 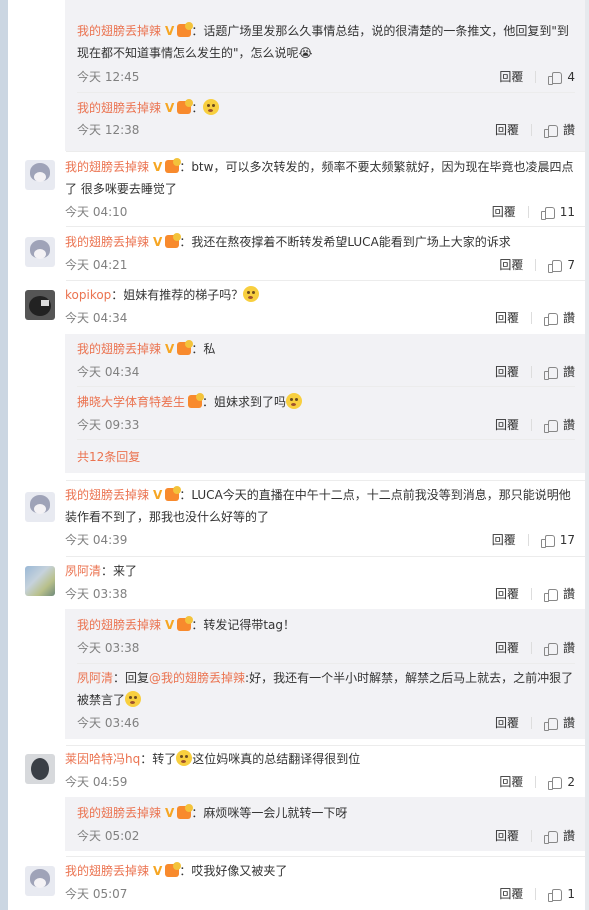 I want to click on comment-time: 今天 03:38, so click(x=108, y=648).